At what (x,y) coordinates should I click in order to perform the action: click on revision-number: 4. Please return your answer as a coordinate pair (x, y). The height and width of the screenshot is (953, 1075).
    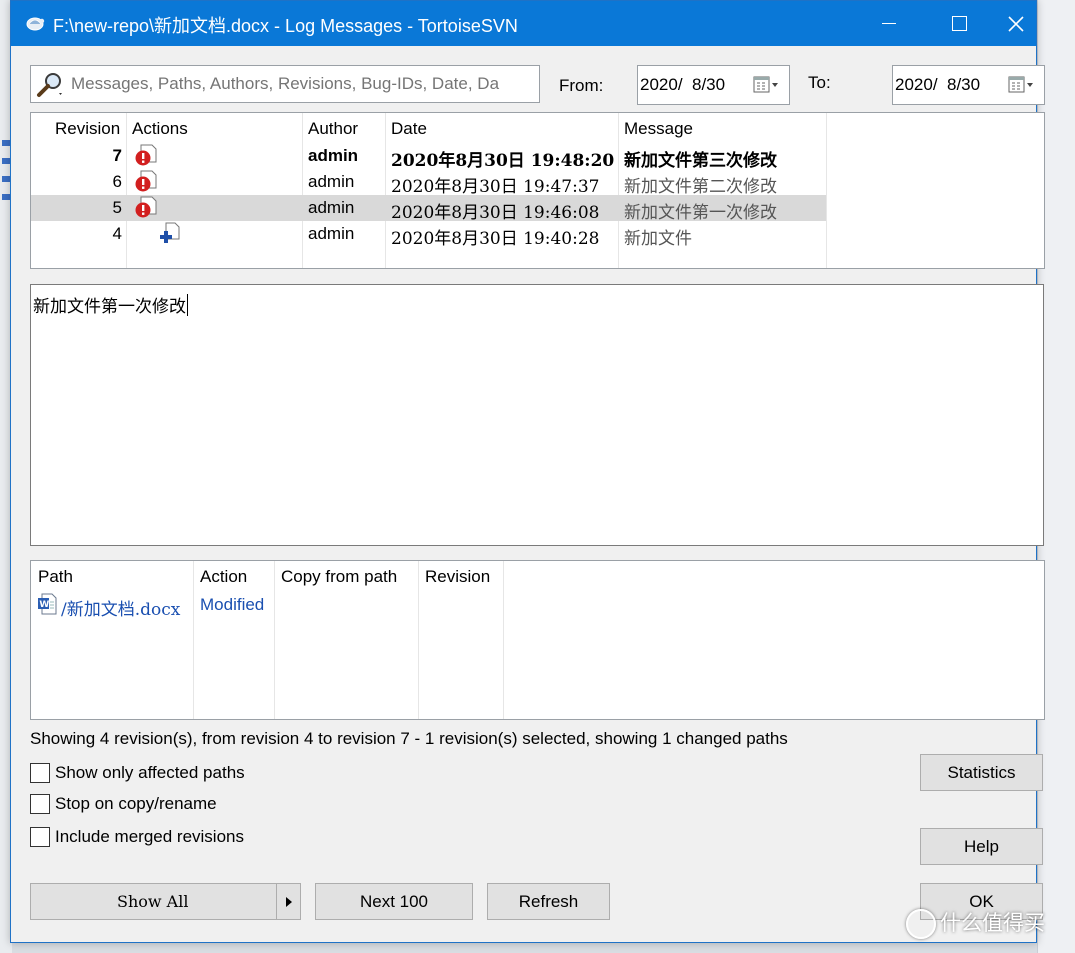
    Looking at the image, I should click on (117, 233).